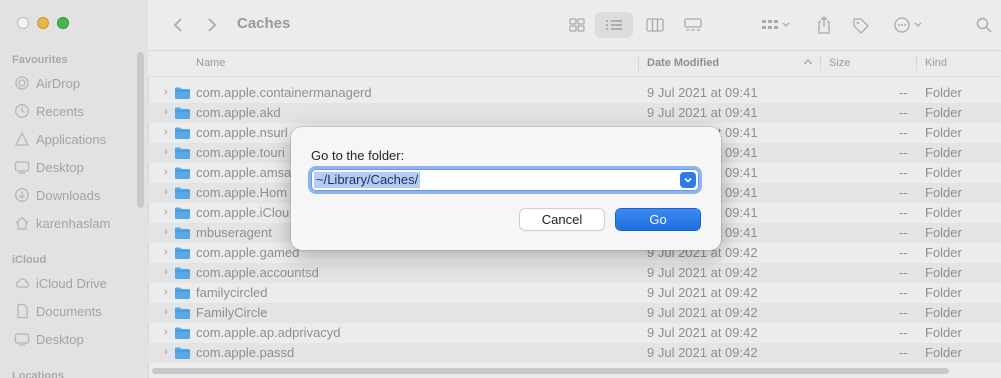  What do you see at coordinates (683, 63) in the screenshot?
I see `column-date-header: Date Modified` at bounding box center [683, 63].